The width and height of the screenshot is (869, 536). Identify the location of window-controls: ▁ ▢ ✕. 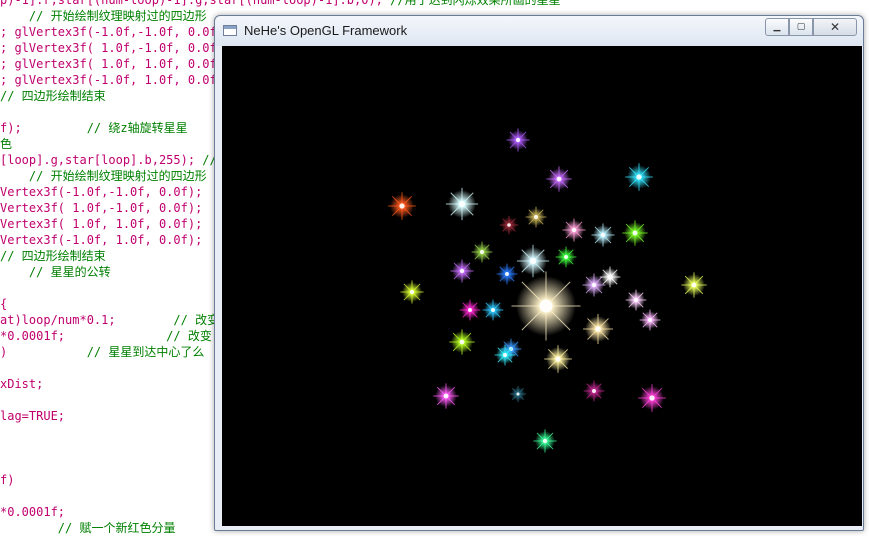
(811, 27).